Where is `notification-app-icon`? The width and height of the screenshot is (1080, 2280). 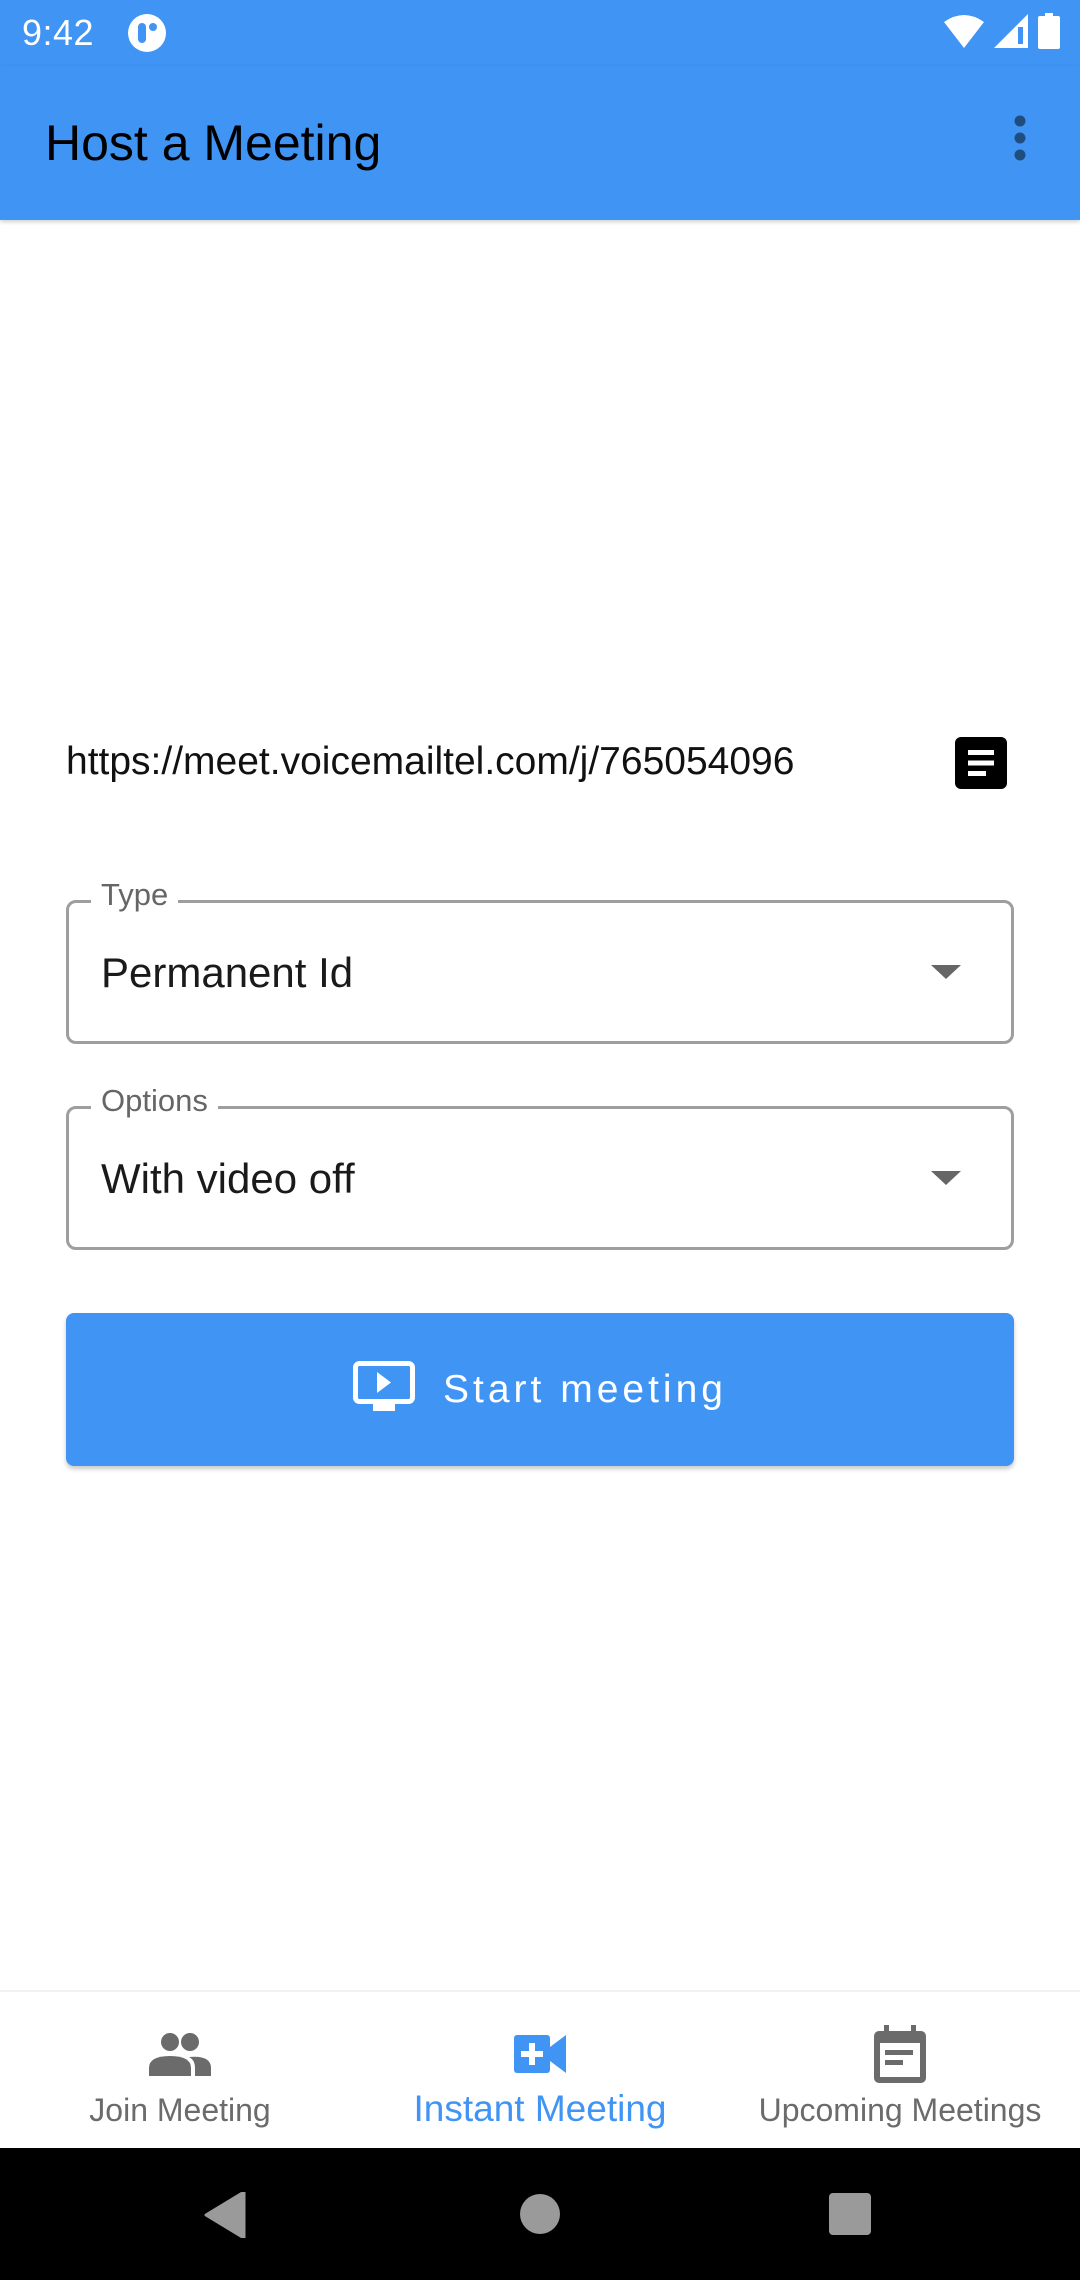 notification-app-icon is located at coordinates (147, 33).